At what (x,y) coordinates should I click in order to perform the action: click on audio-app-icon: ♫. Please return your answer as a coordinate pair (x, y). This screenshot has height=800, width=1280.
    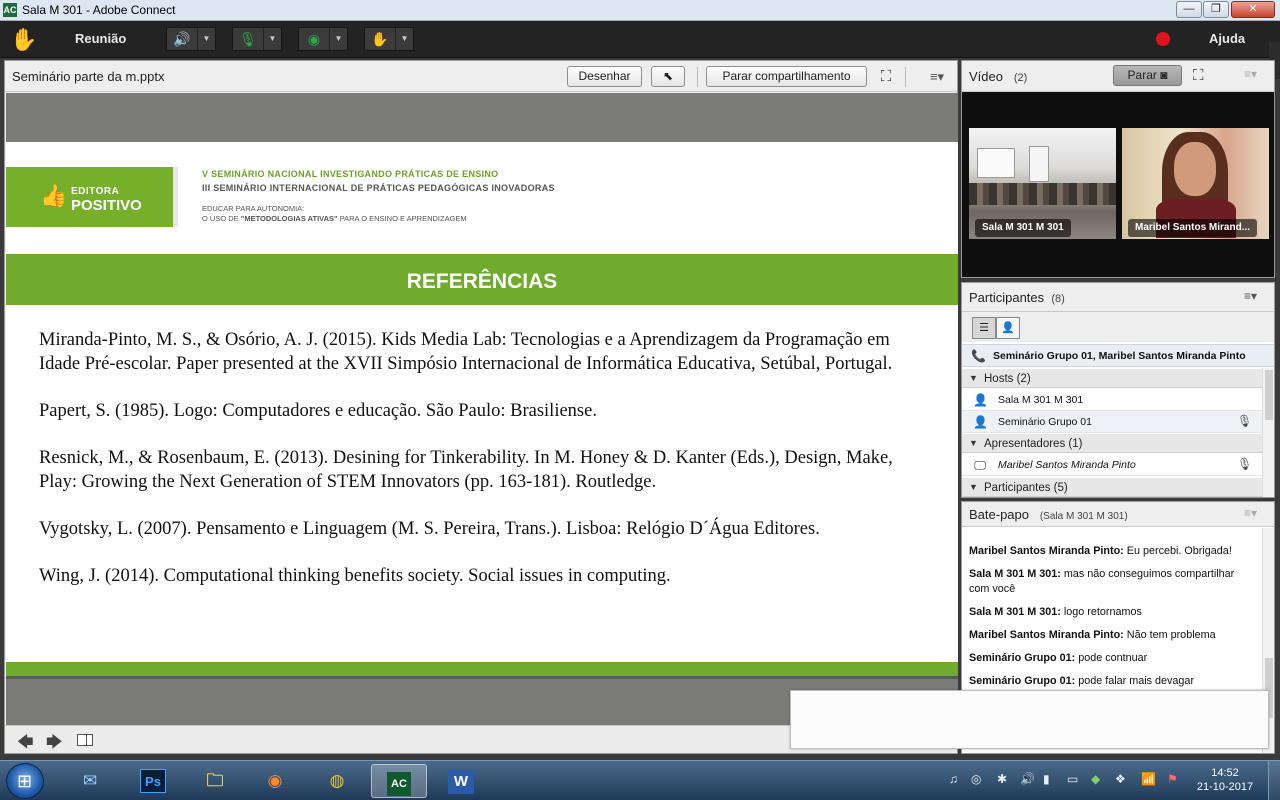
    Looking at the image, I should click on (953, 779).